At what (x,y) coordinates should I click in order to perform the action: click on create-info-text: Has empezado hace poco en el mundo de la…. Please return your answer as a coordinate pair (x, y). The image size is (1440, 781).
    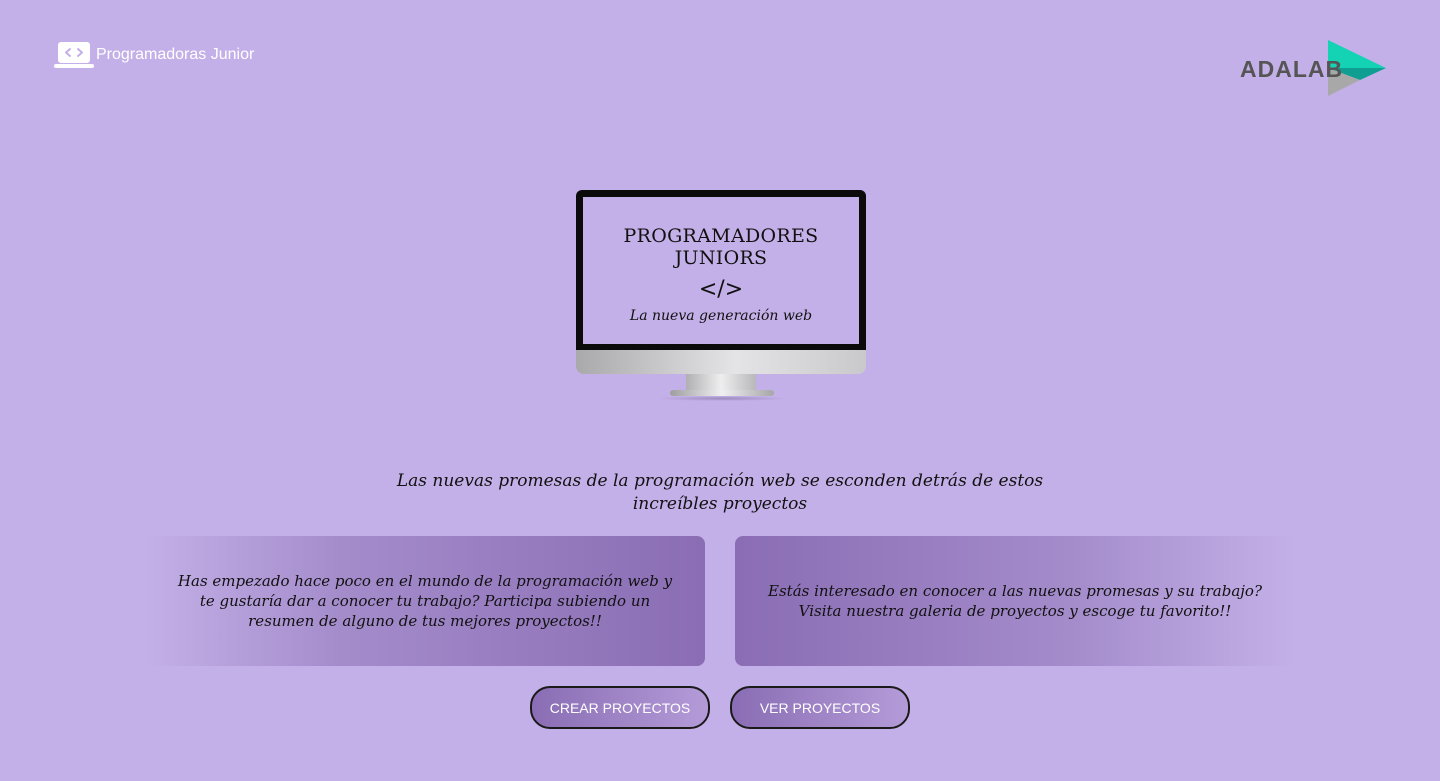
    Looking at the image, I should click on (425, 601).